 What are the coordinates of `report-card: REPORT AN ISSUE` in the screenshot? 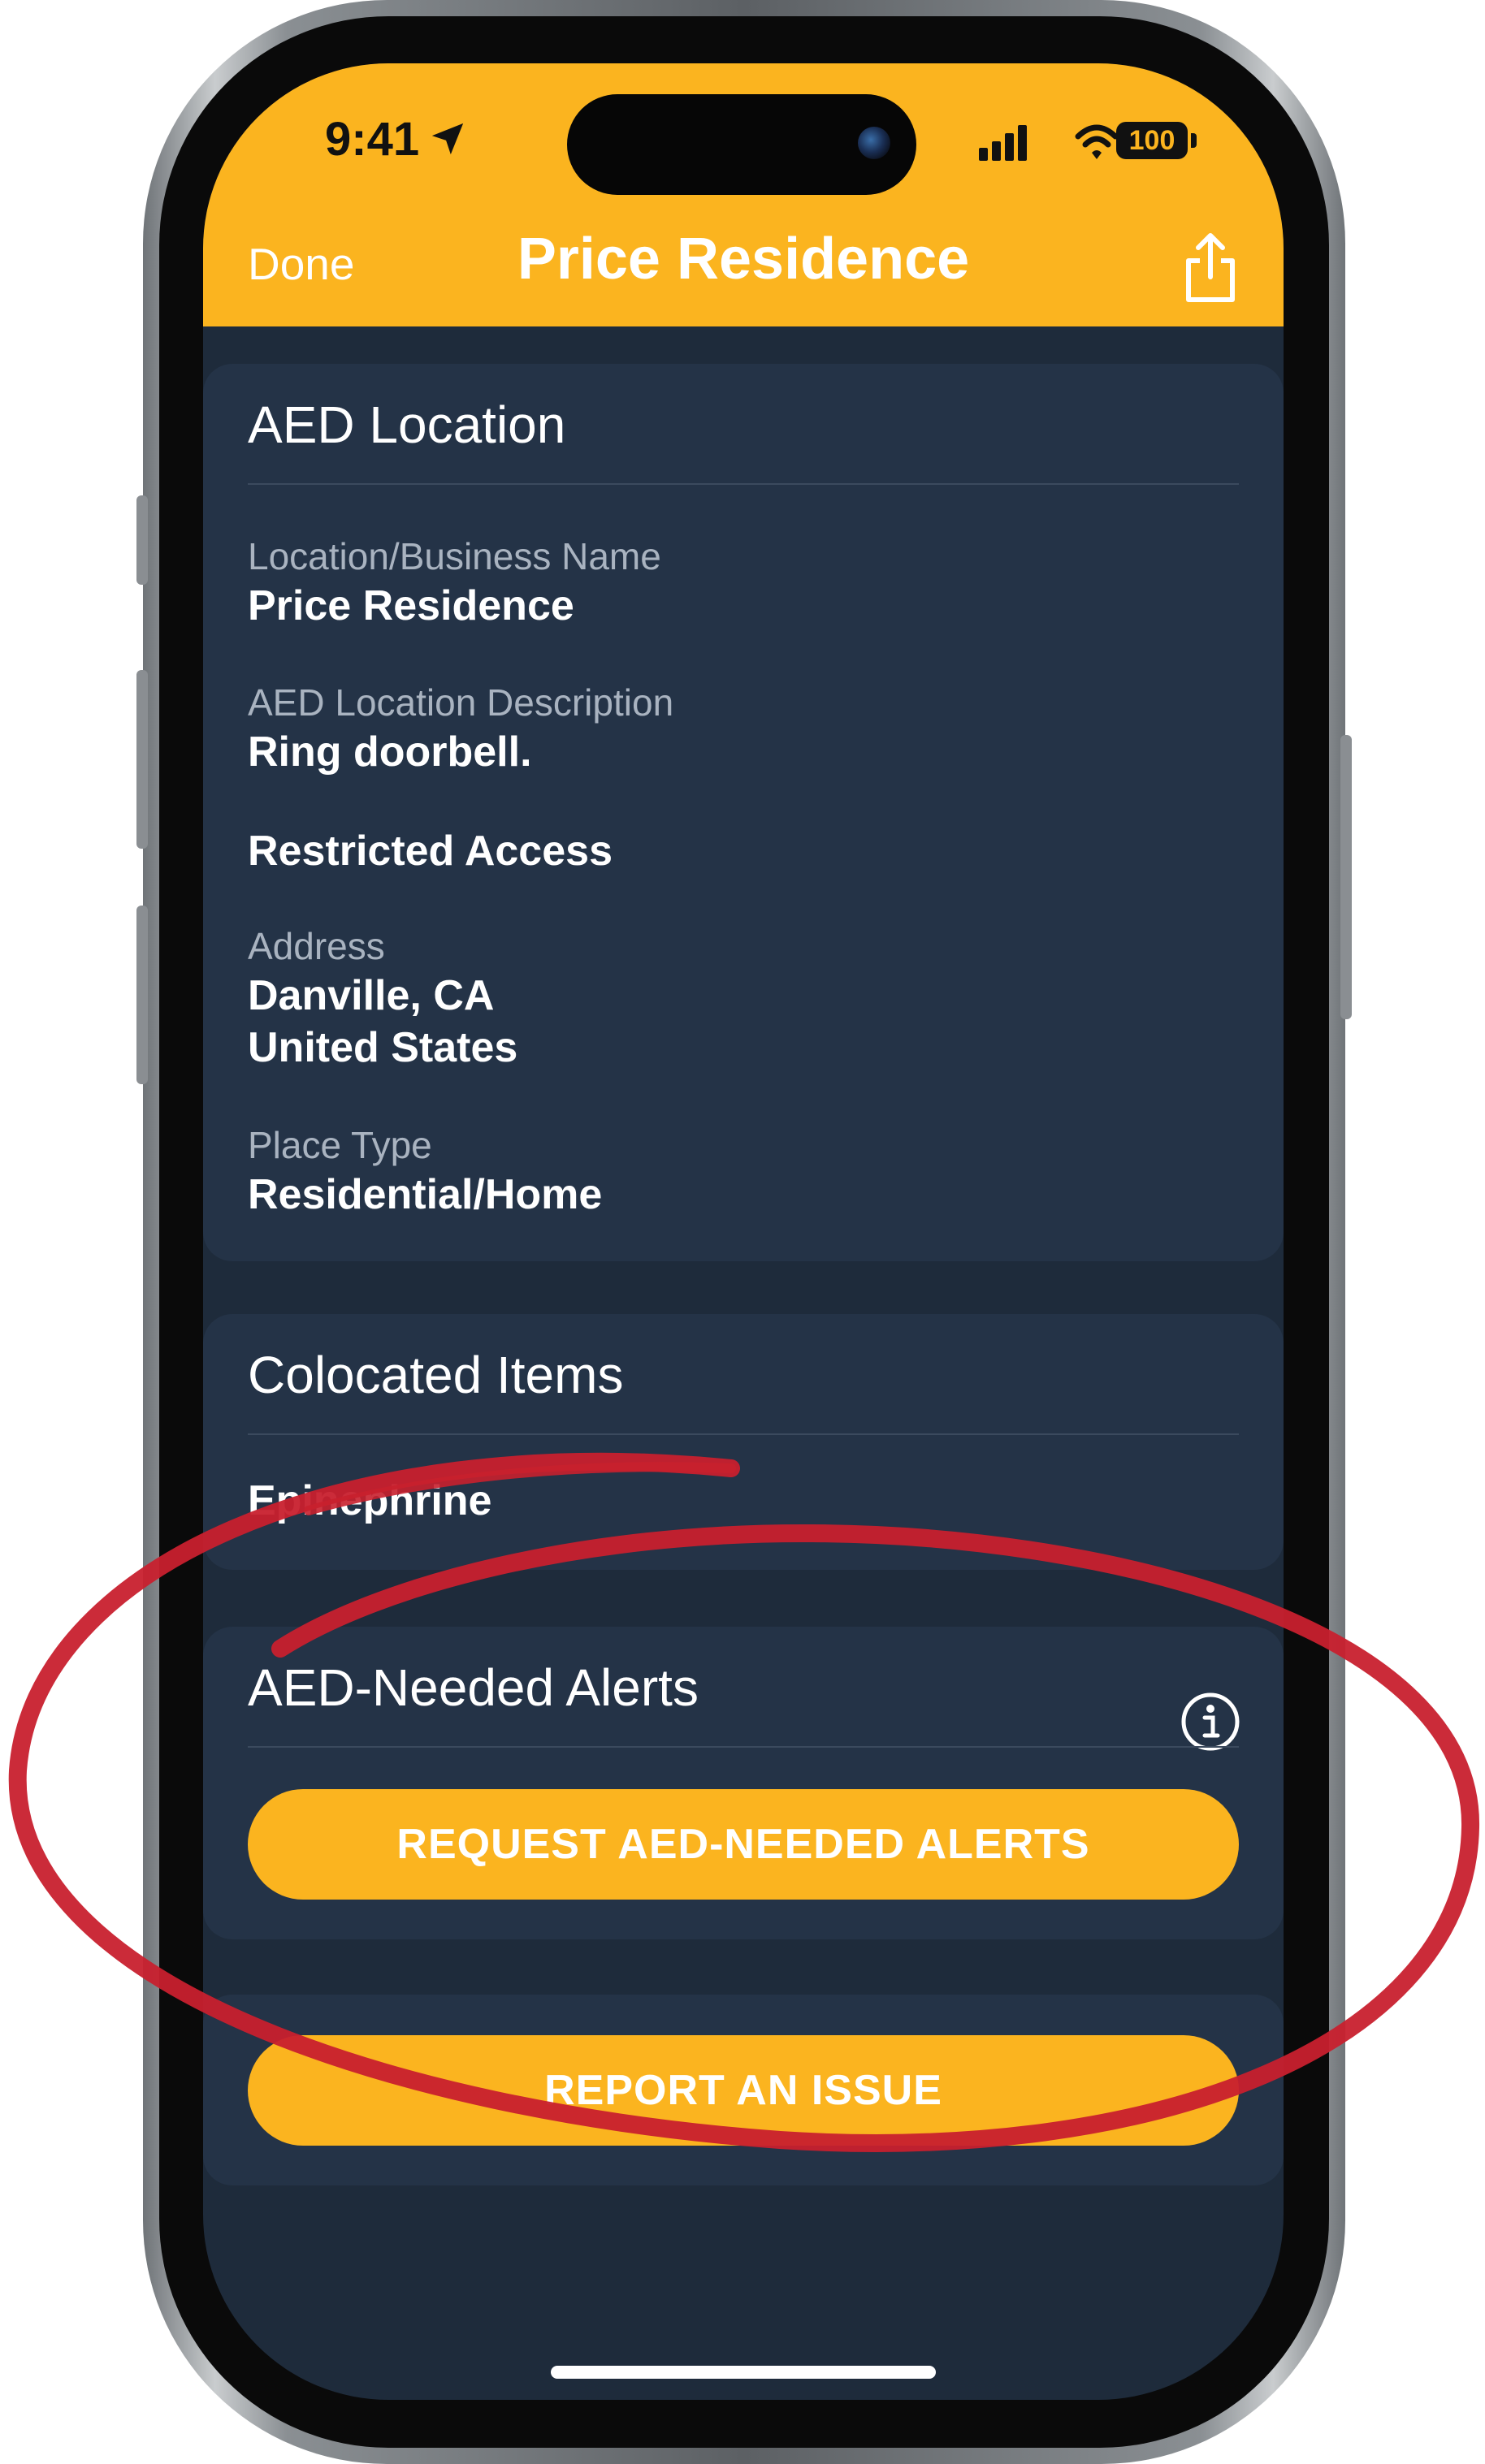 It's located at (743, 2090).